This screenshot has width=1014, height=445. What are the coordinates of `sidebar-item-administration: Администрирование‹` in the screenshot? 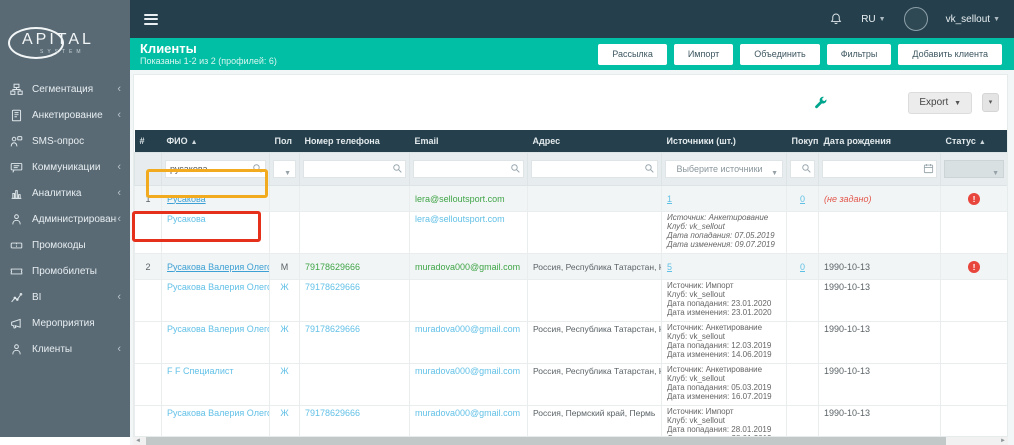 It's located at (65, 219).